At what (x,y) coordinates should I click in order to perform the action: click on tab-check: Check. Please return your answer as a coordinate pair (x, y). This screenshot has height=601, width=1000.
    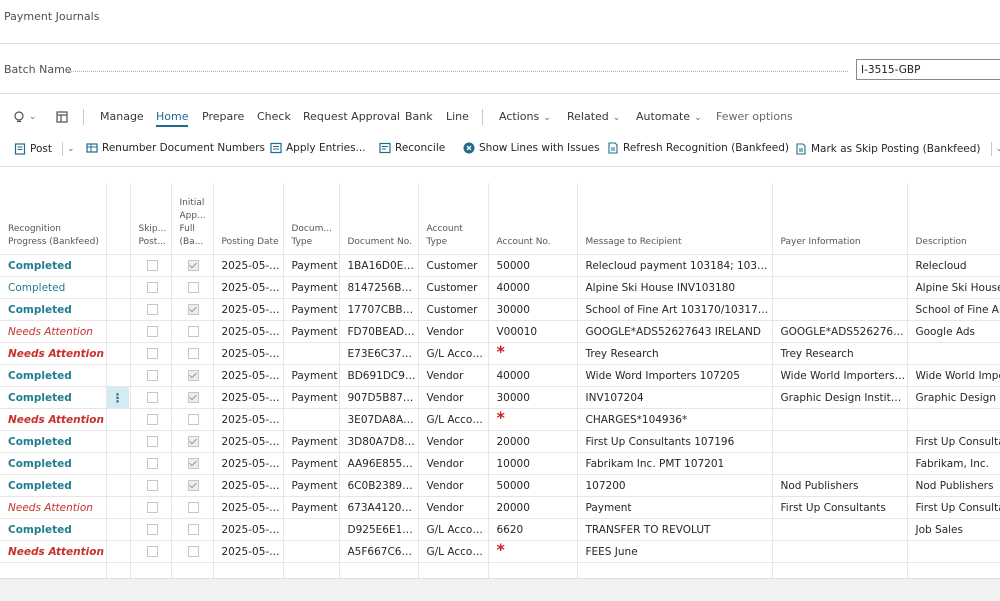
    Looking at the image, I should click on (274, 116).